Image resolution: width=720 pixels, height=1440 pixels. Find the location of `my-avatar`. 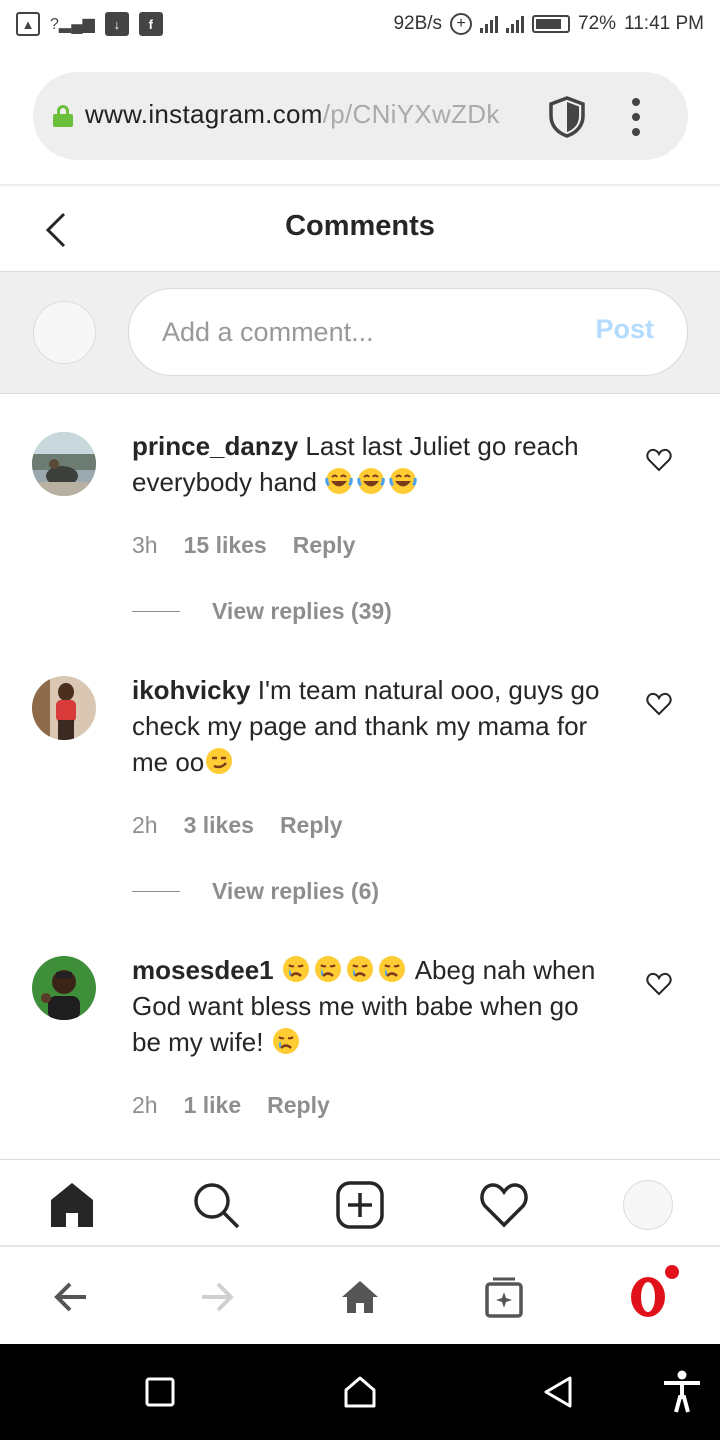

my-avatar is located at coordinates (64, 332).